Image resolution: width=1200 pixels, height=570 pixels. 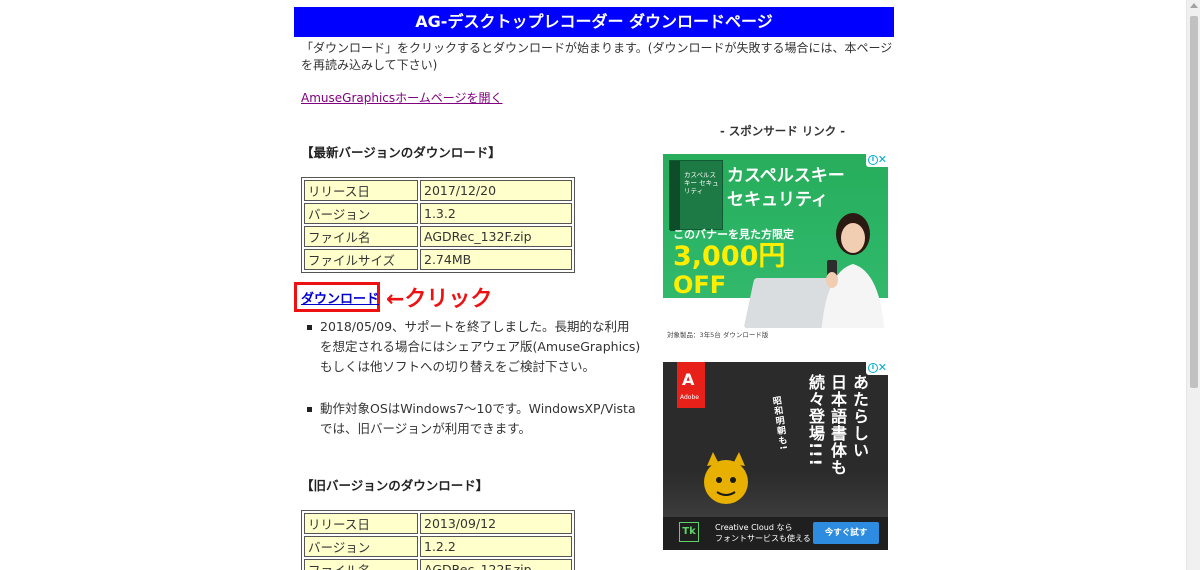 What do you see at coordinates (846, 533) in the screenshot?
I see `try-now-button: 今すぐ試す` at bounding box center [846, 533].